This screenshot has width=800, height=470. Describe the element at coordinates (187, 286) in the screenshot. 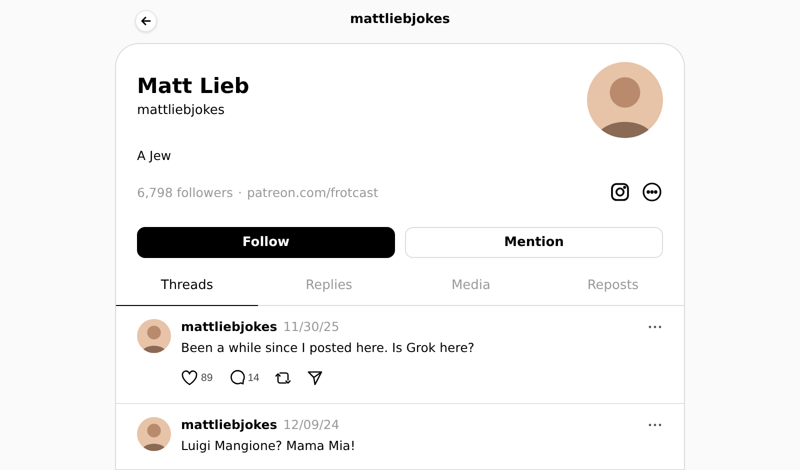

I see `profile-tab: Threads` at that location.